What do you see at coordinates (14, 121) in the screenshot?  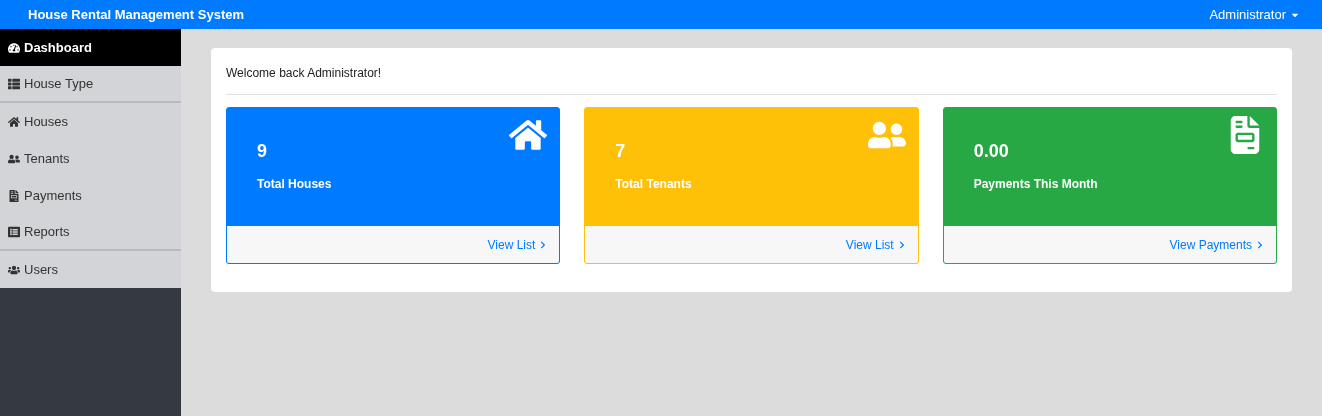 I see `house-icon` at bounding box center [14, 121].